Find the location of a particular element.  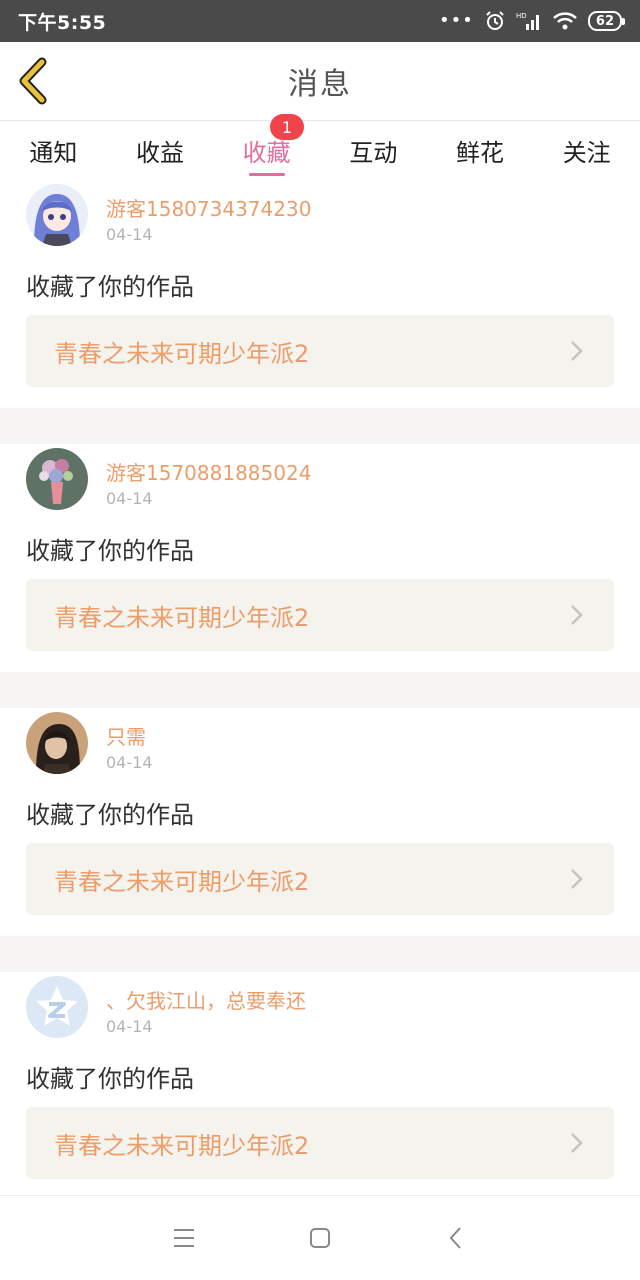

home-button is located at coordinates (320, 1238).